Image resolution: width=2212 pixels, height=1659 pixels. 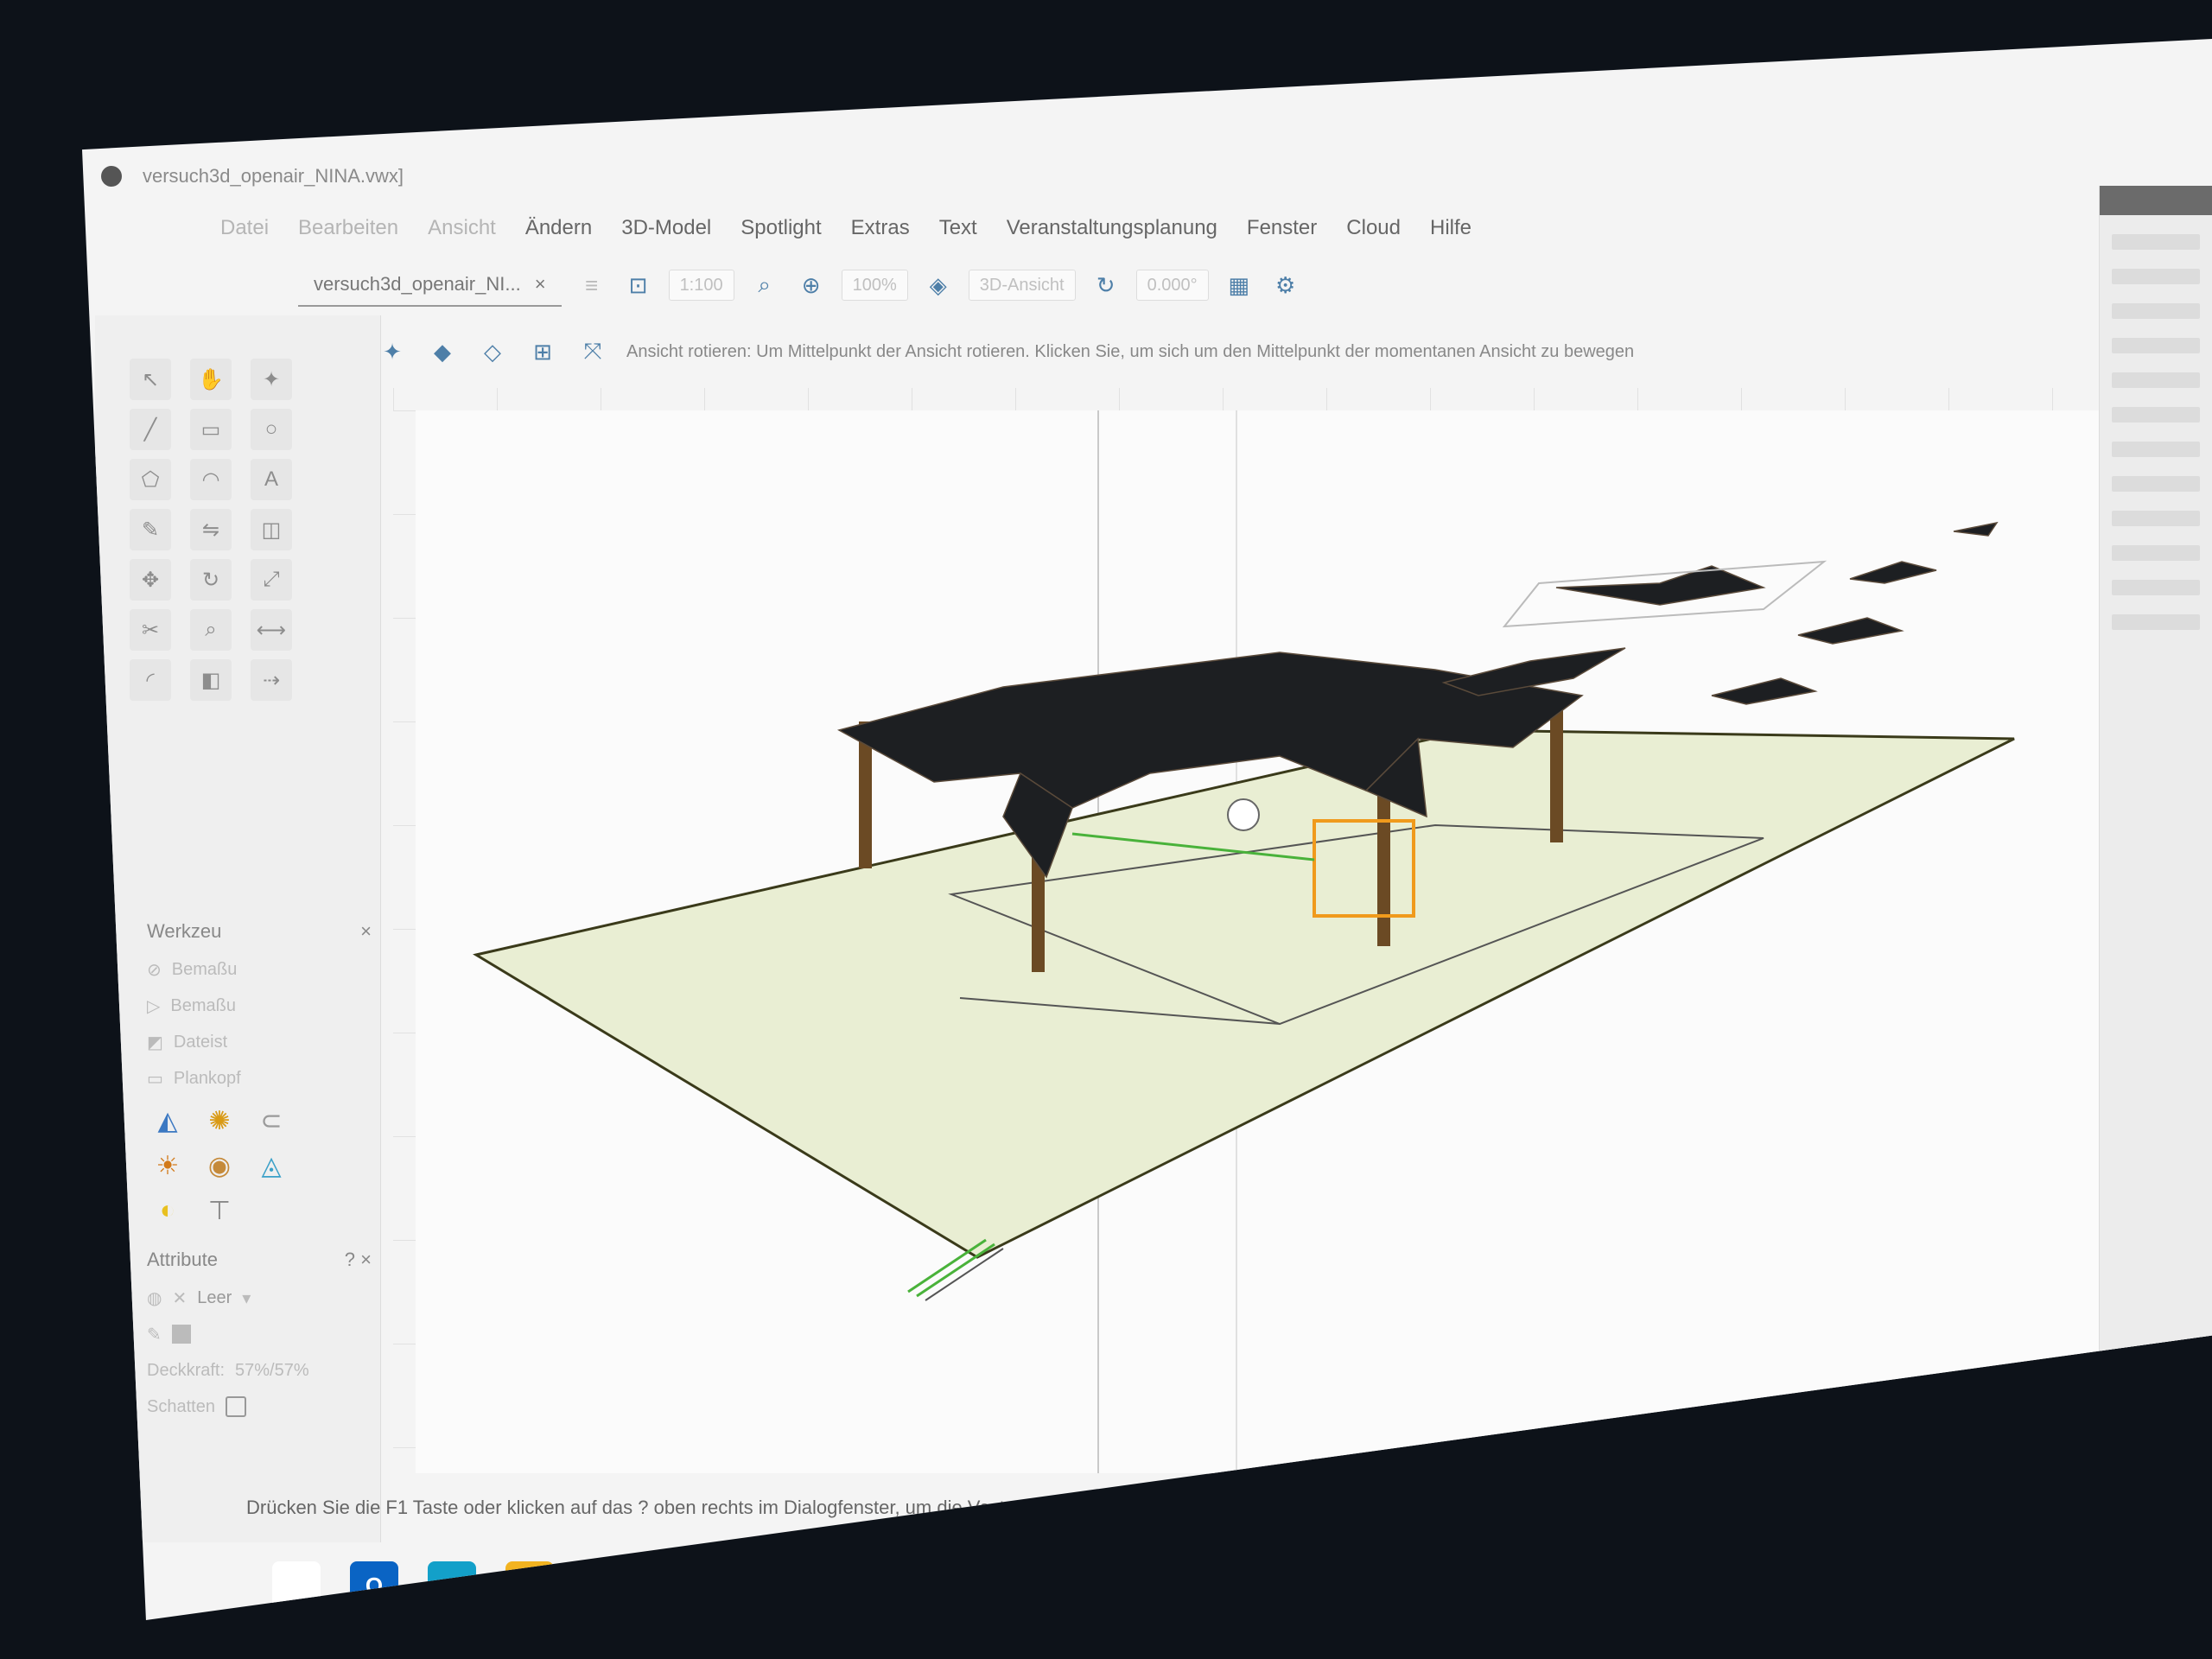 I want to click on window-title: versuch3d_openair_NINA.vwx], so click(x=273, y=176).